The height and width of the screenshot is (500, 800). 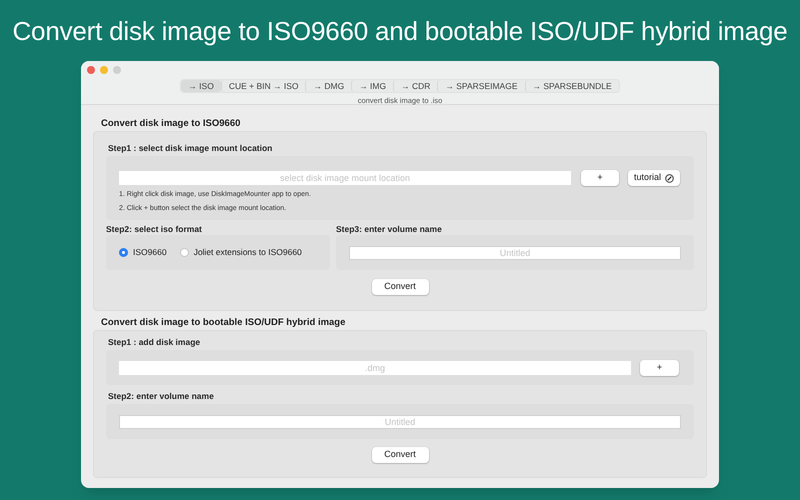 What do you see at coordinates (375, 367) in the screenshot?
I see `disk-image-field: .dmg` at bounding box center [375, 367].